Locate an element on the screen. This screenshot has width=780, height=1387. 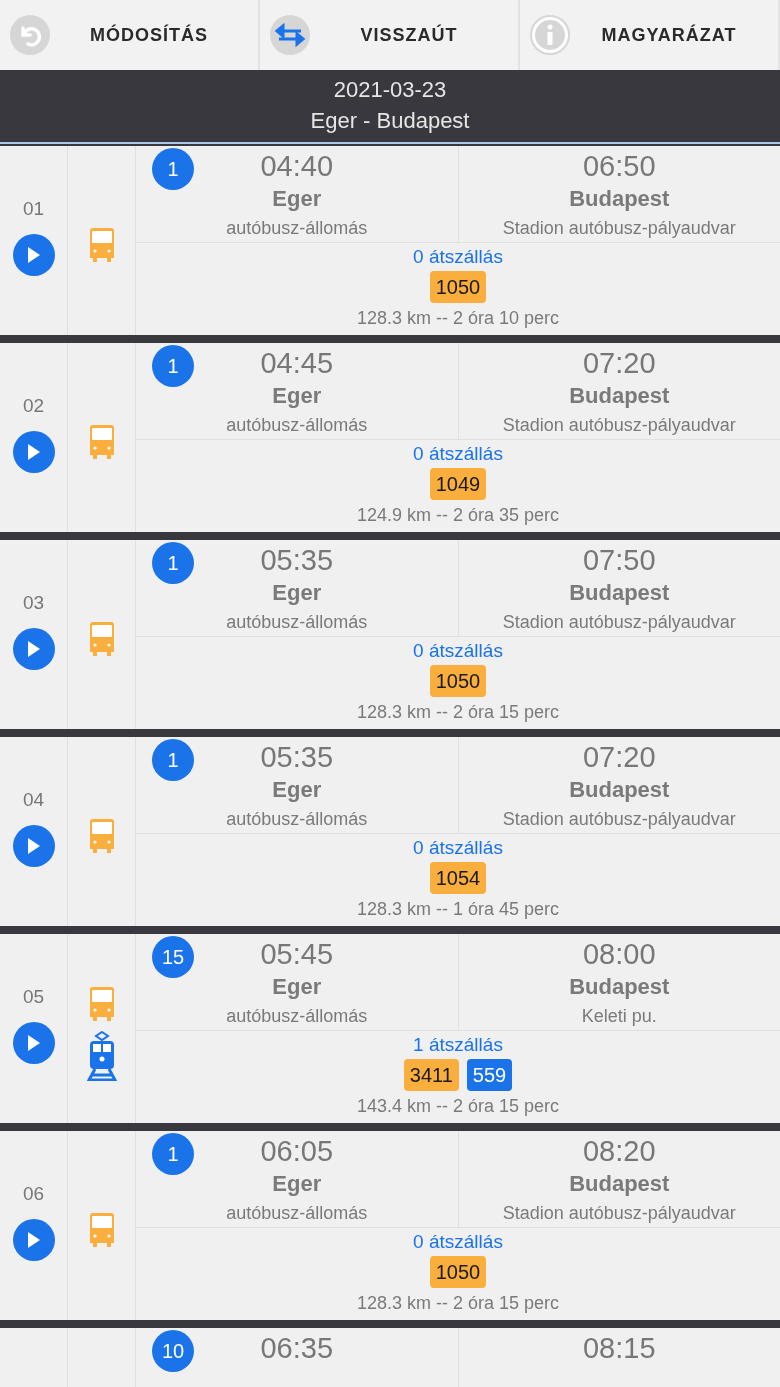
distance-duration-text: 128.3 km -- 1 óra 45 perc is located at coordinates (458, 909).